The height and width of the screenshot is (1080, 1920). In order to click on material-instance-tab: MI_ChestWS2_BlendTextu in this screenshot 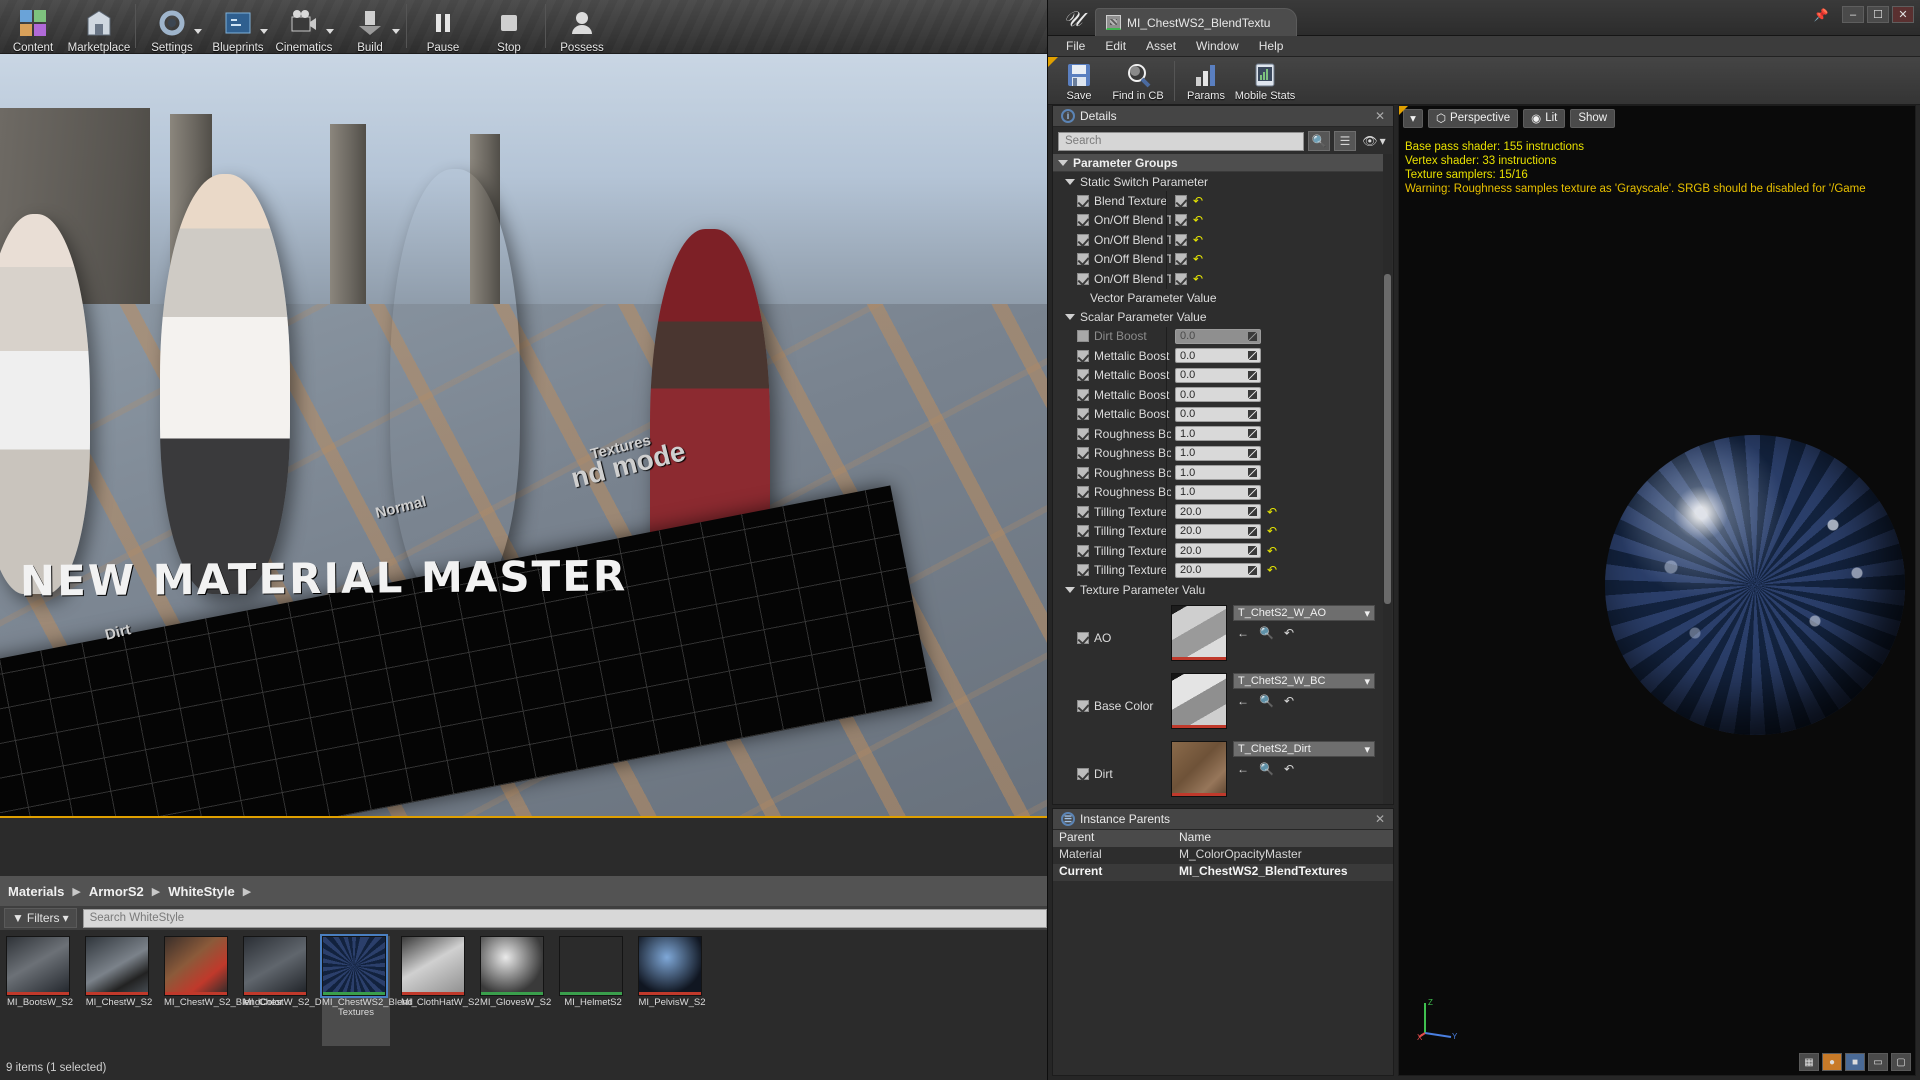, I will do `click(1196, 22)`.